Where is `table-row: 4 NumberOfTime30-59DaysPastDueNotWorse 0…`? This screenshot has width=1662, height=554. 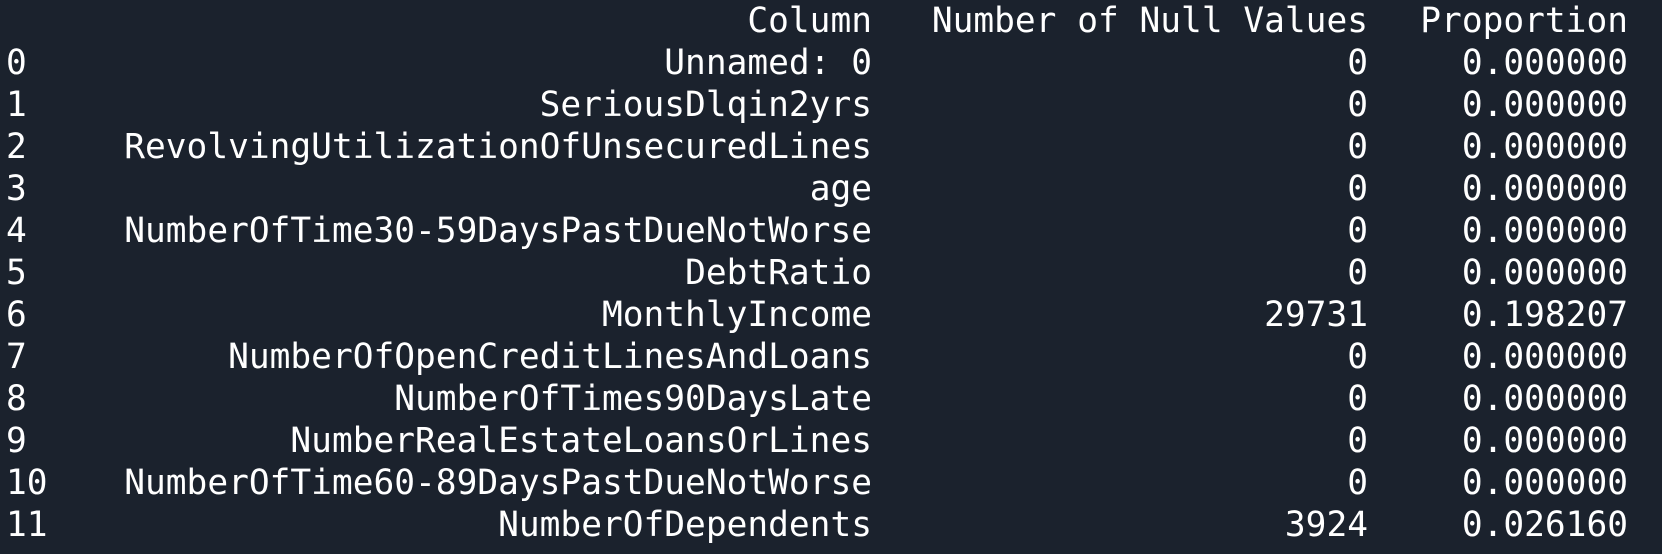
table-row: 4 NumberOfTime30-59DaysPastDueNotWorse 0… is located at coordinates (831, 231).